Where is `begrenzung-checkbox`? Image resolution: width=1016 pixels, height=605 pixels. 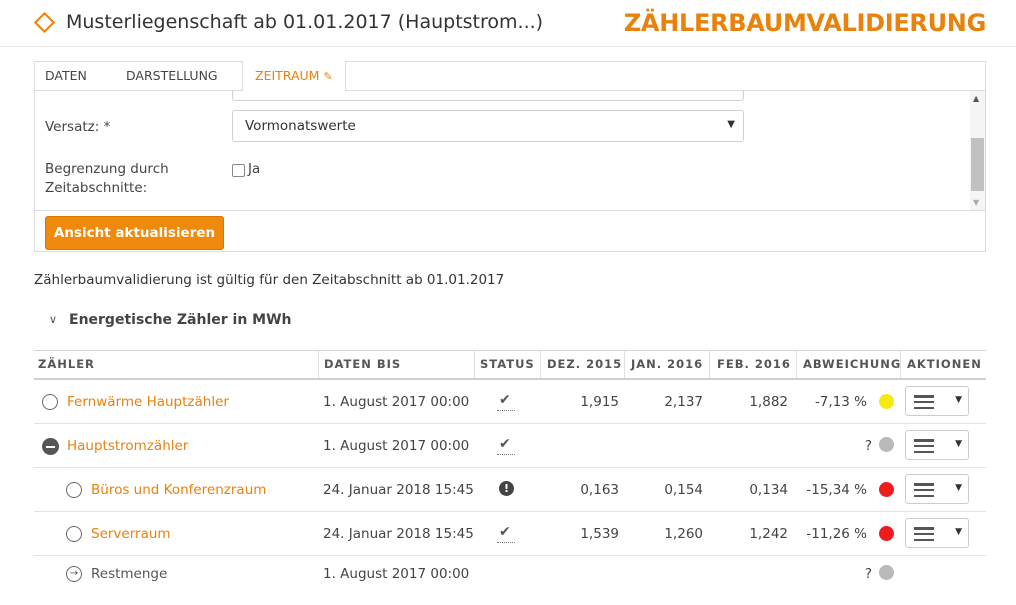 begrenzung-checkbox is located at coordinates (238, 170).